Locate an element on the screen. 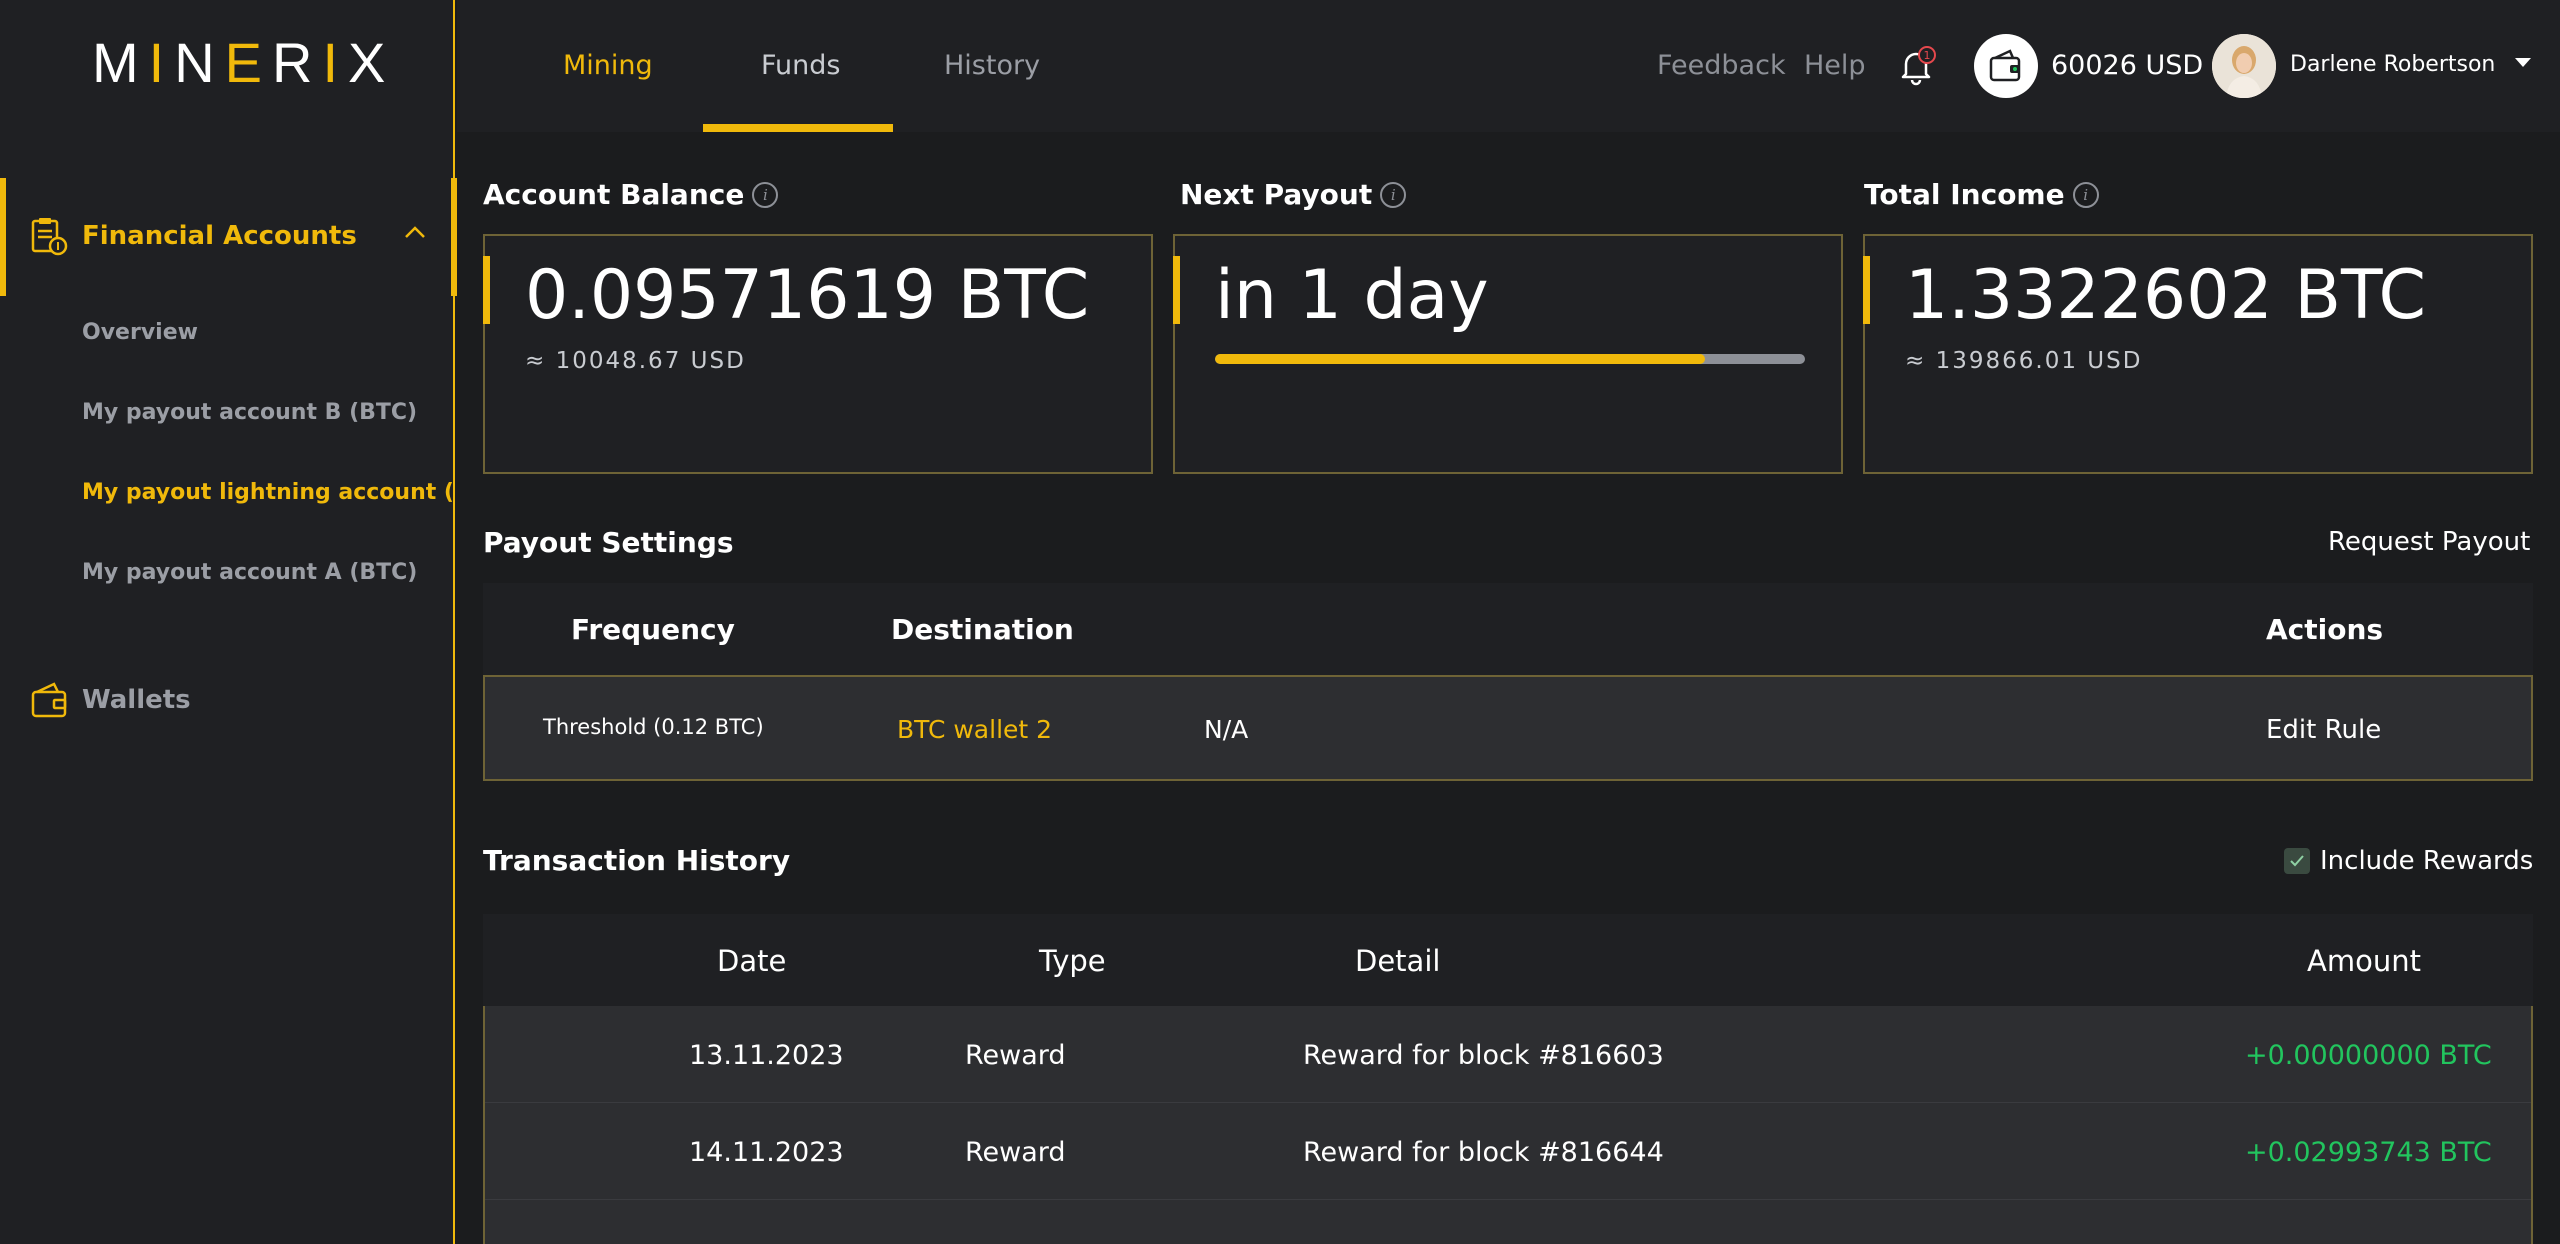 The height and width of the screenshot is (1244, 2560). table-header: Date Type Detail Amount is located at coordinates (1508, 960).